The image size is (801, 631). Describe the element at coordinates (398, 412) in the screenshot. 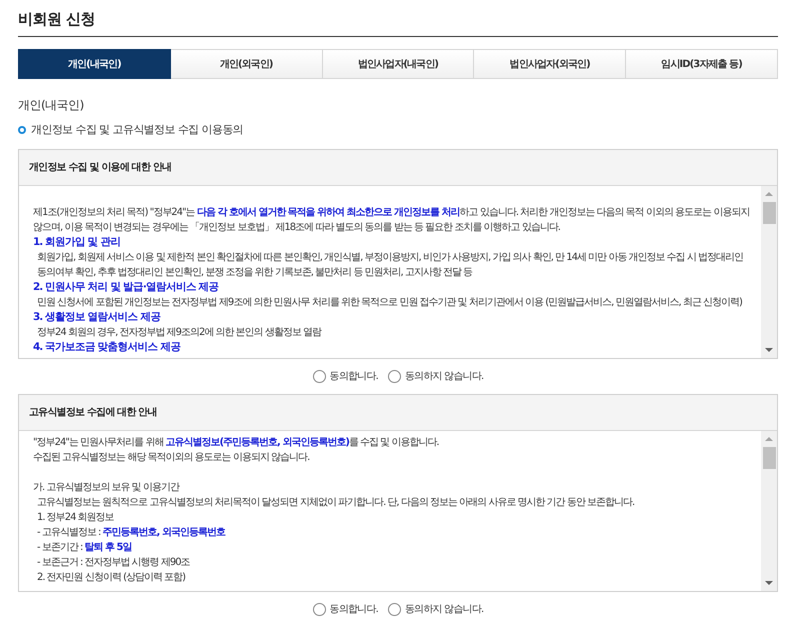

I see `panel-heading: 고유식별정보 수집에 대한 안내` at that location.